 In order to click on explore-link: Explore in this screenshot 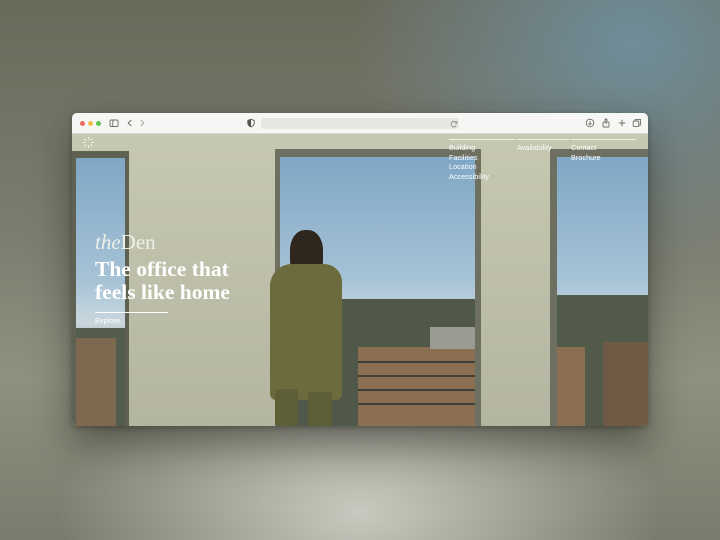, I will do `click(107, 320)`.